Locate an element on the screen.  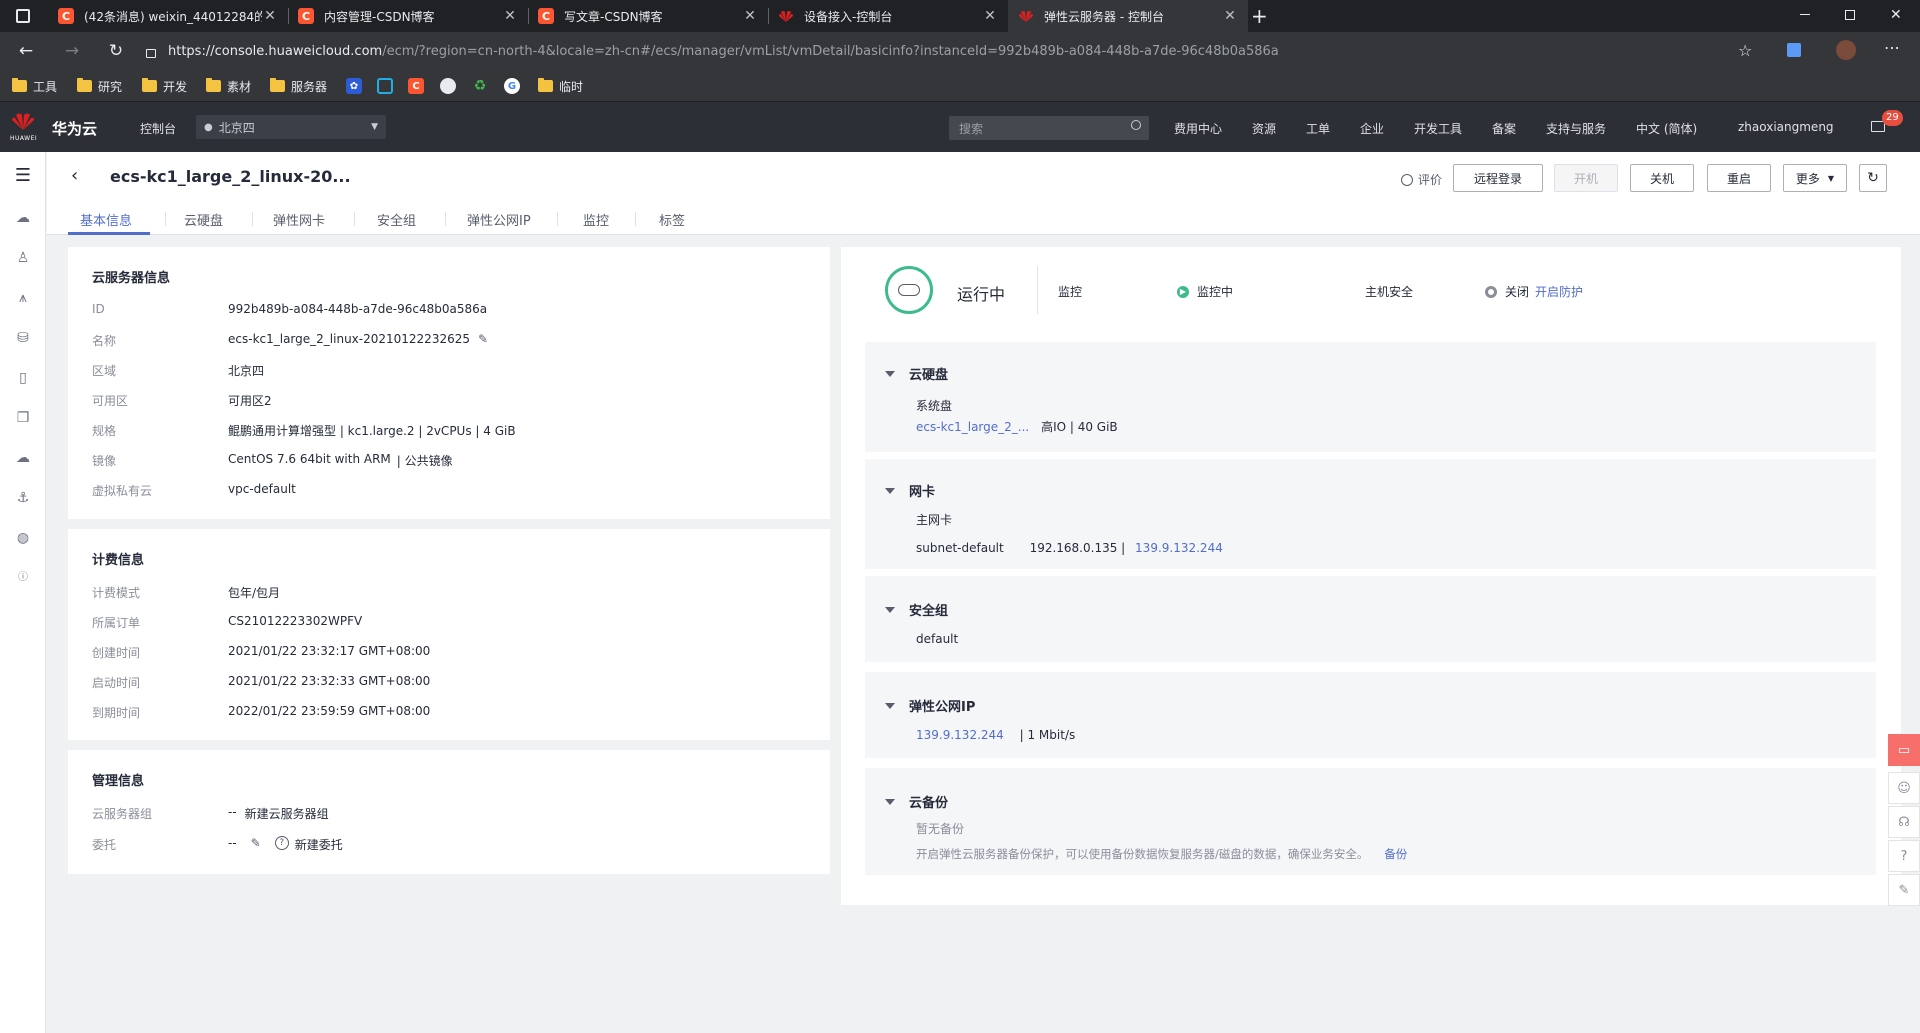
minimize-icon is located at coordinates (1805, 14).